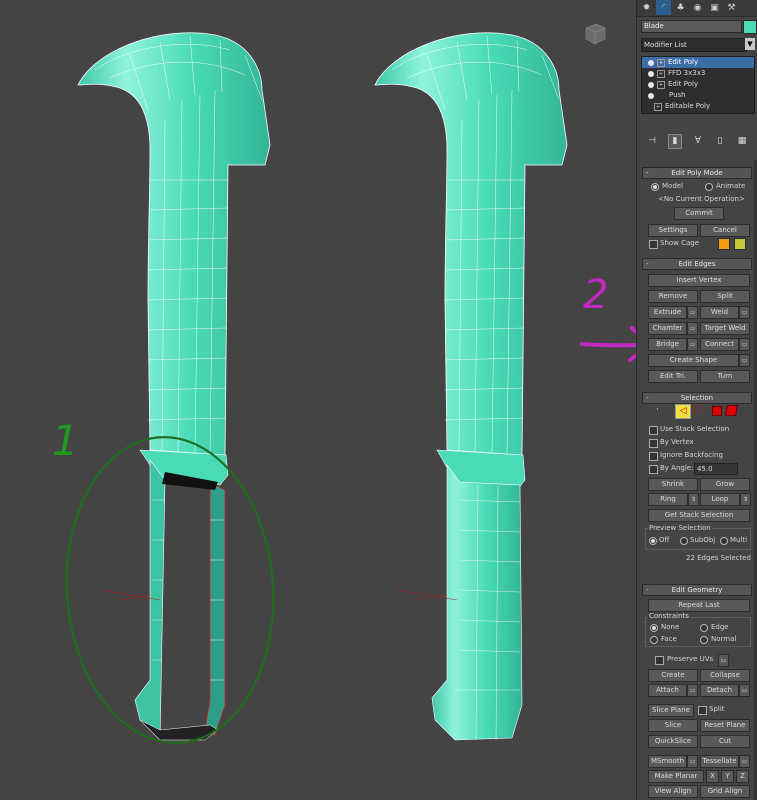 The height and width of the screenshot is (800, 757). Describe the element at coordinates (692, 328) in the screenshot. I see `chamfer-settings-icon: ▭` at that location.